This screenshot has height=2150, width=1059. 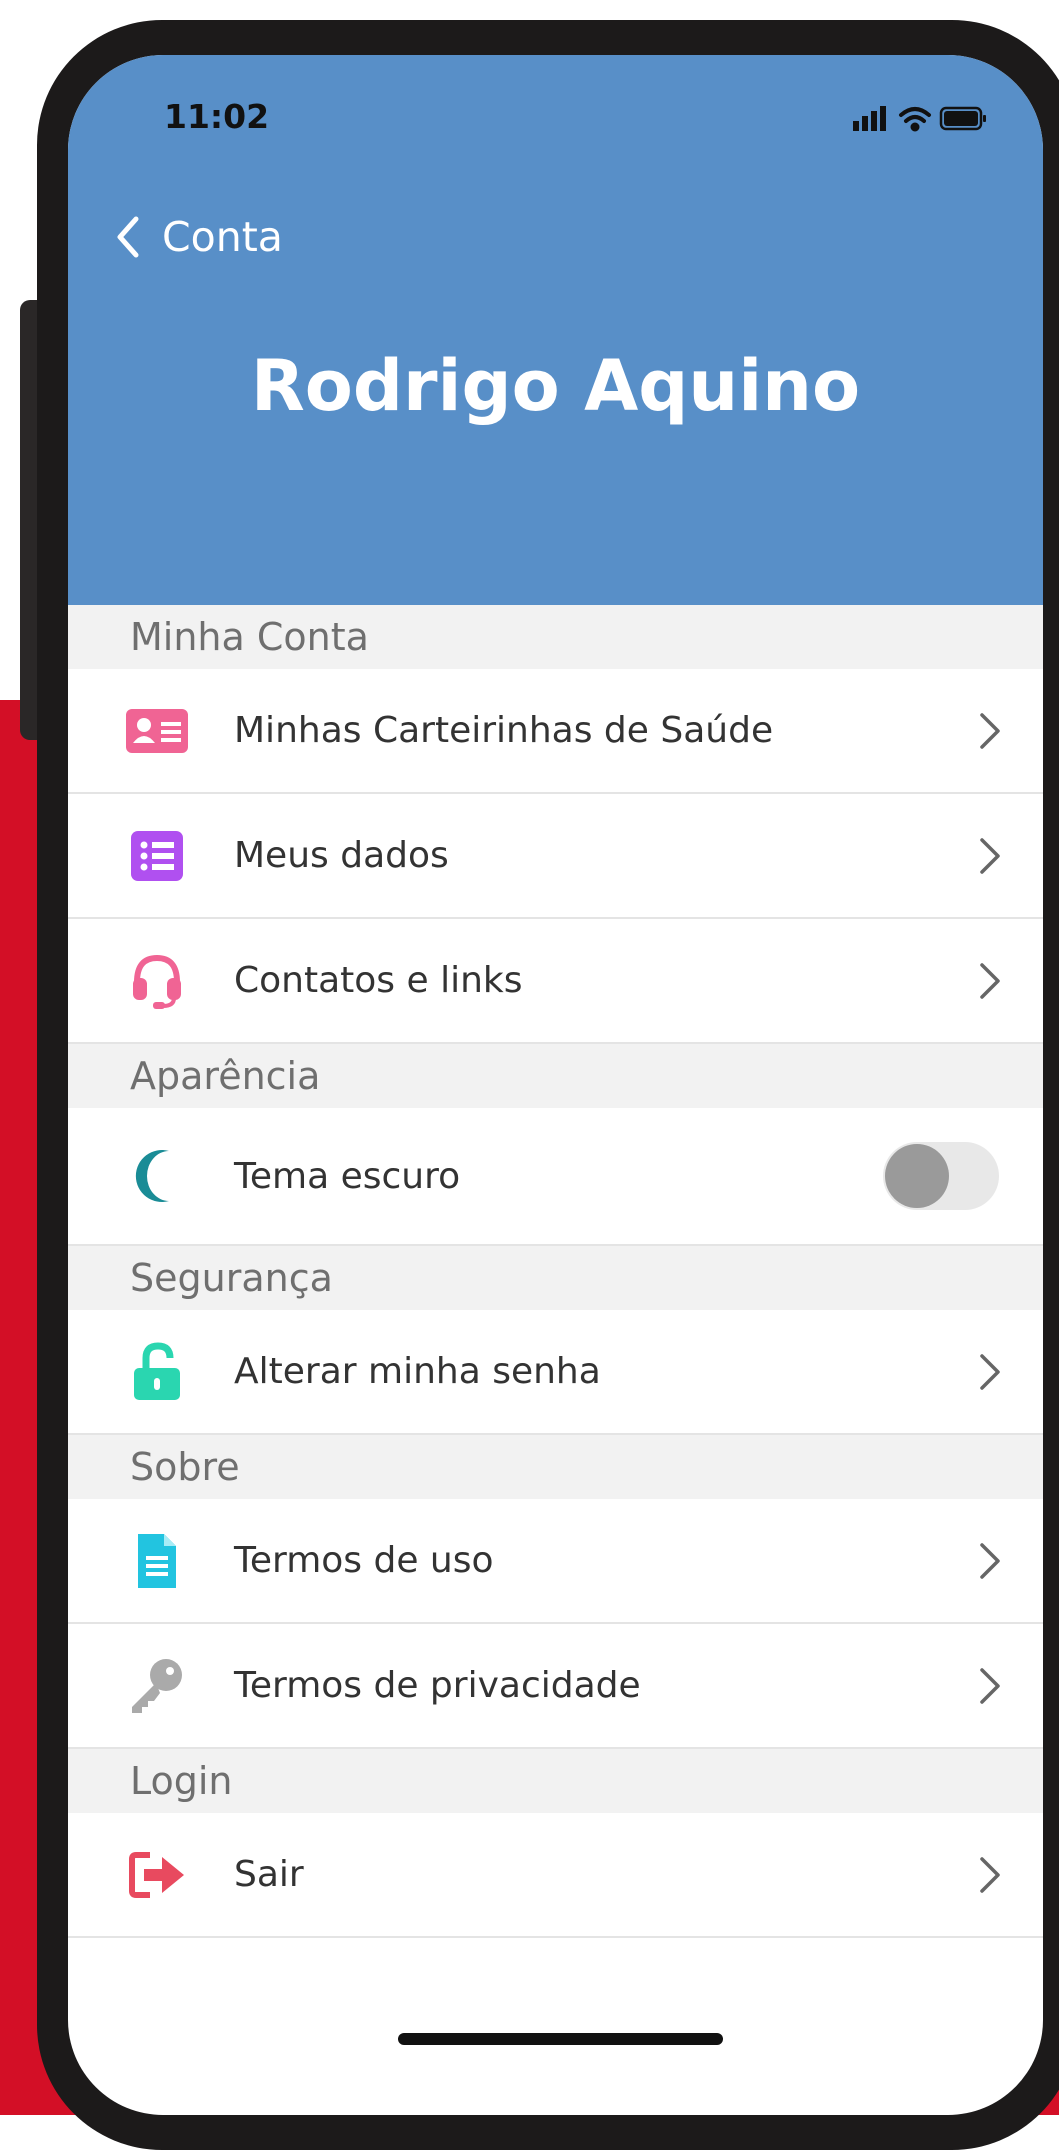 What do you see at coordinates (555, 1781) in the screenshot?
I see `section-header-login: Login` at bounding box center [555, 1781].